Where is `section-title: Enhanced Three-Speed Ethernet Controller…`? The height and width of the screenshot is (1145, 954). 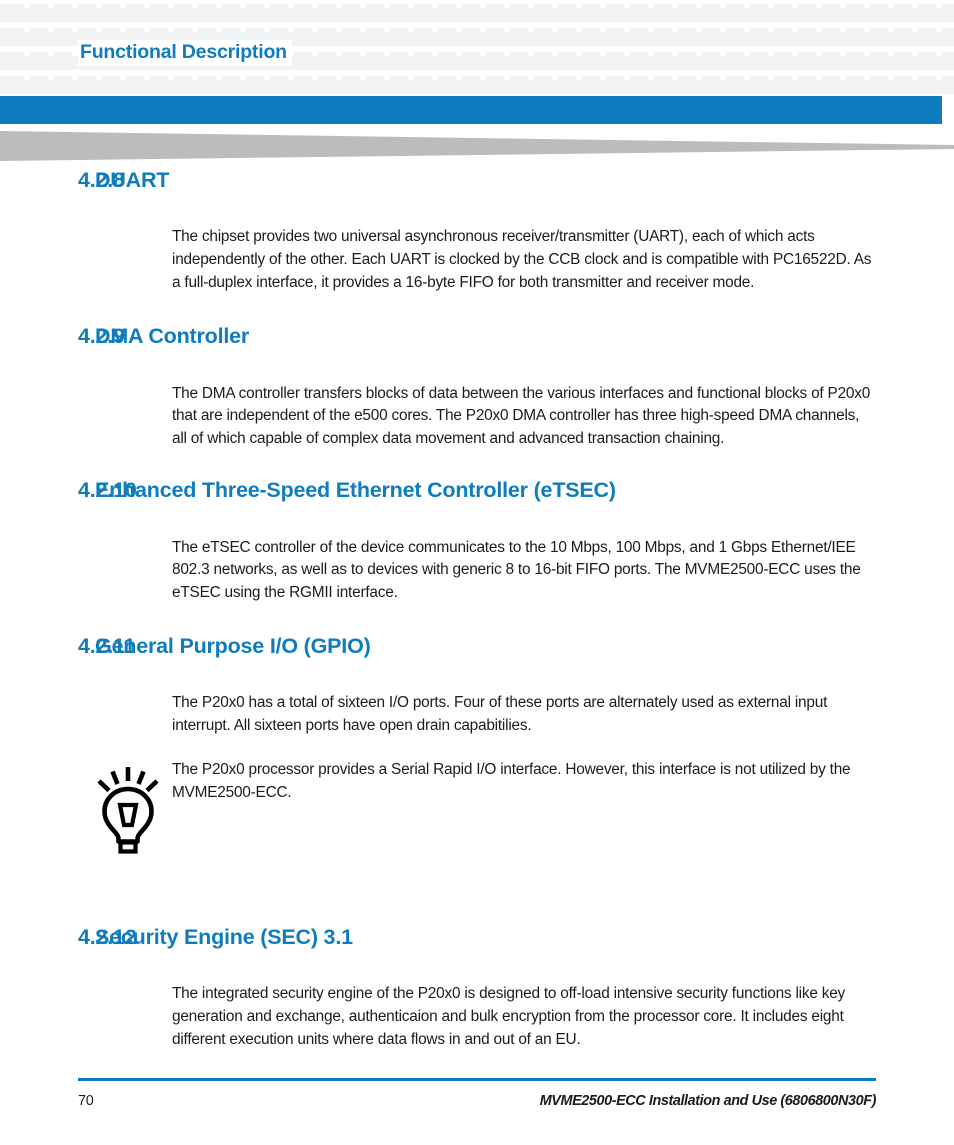 section-title: Enhanced Three-Speed Ethernet Controller… is located at coordinates (355, 490).